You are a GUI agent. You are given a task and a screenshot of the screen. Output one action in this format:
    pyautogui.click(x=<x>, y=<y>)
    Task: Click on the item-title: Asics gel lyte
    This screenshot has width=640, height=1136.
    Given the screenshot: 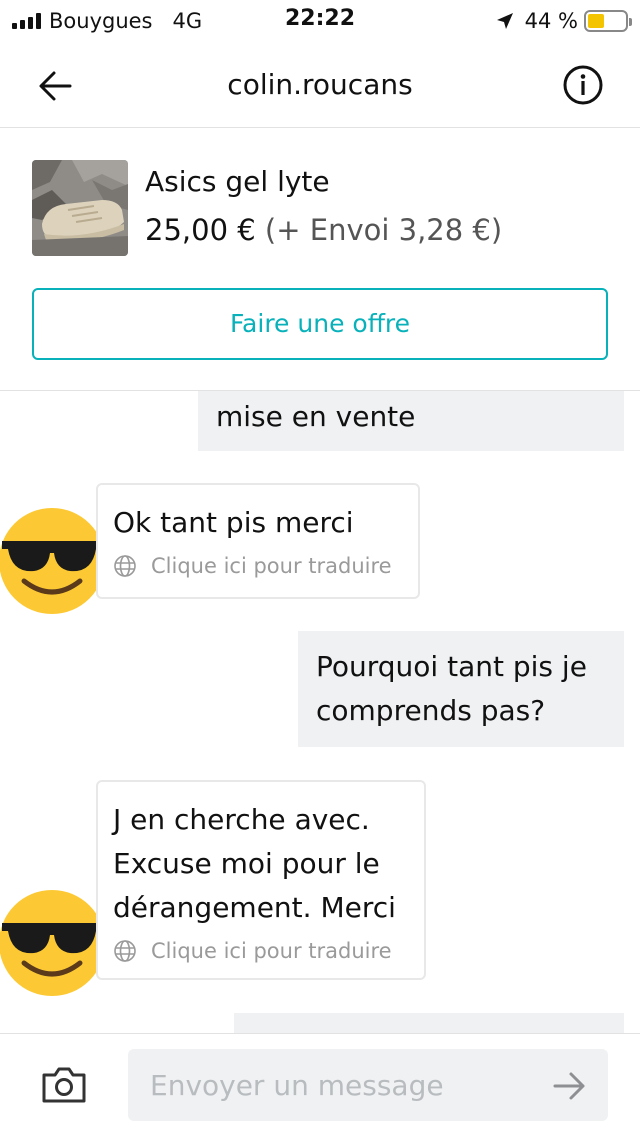 What is the action you would take?
    pyautogui.click(x=237, y=181)
    